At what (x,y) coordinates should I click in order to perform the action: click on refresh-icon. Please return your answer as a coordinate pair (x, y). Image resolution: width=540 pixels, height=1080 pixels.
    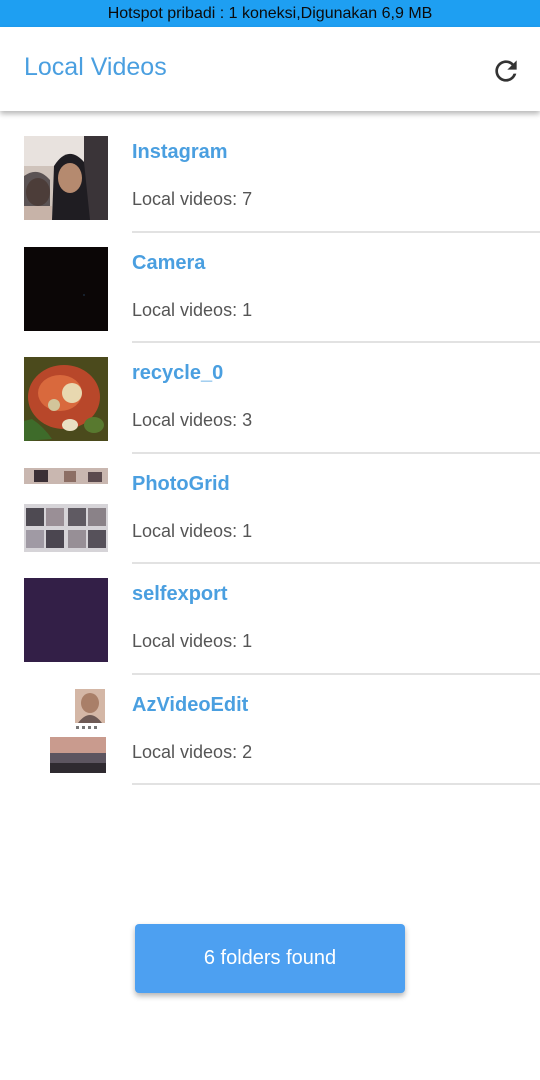
    Looking at the image, I should click on (506, 71).